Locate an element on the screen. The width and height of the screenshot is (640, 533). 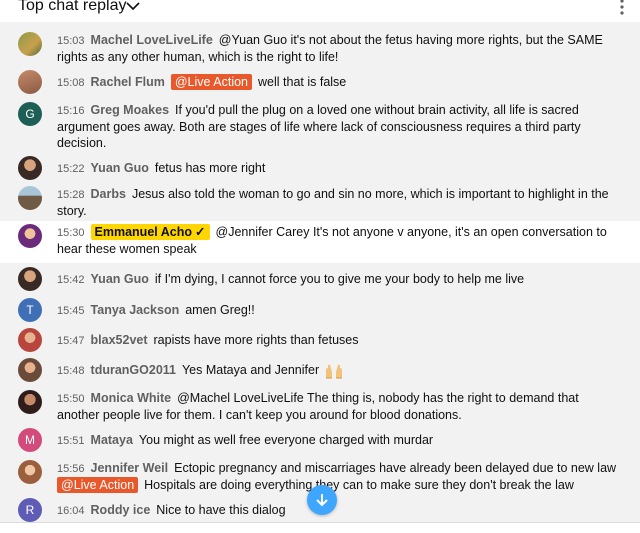
timestamp: 15:42 is located at coordinates (71, 280).